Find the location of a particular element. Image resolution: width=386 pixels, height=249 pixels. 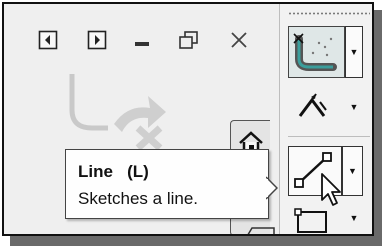

faded-page-icon is located at coordinates (260, 230).